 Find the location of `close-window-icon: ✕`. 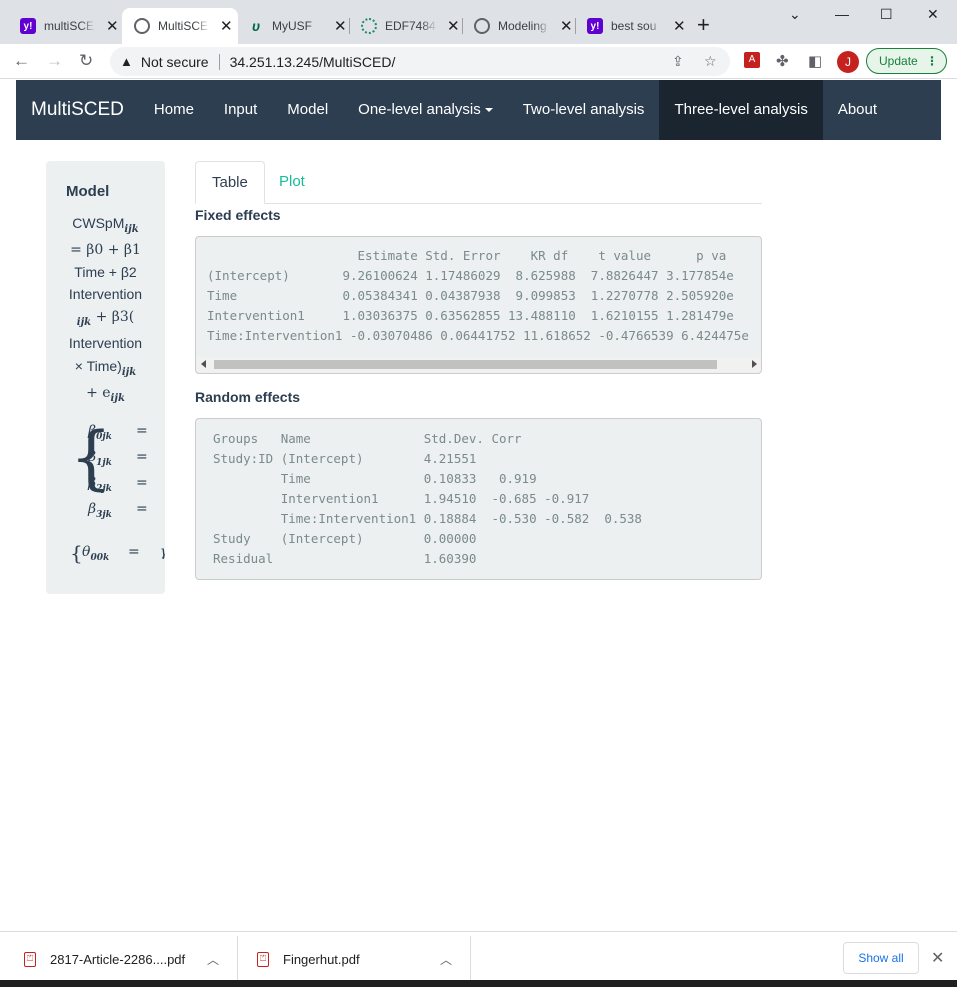

close-window-icon: ✕ is located at coordinates (933, 14).